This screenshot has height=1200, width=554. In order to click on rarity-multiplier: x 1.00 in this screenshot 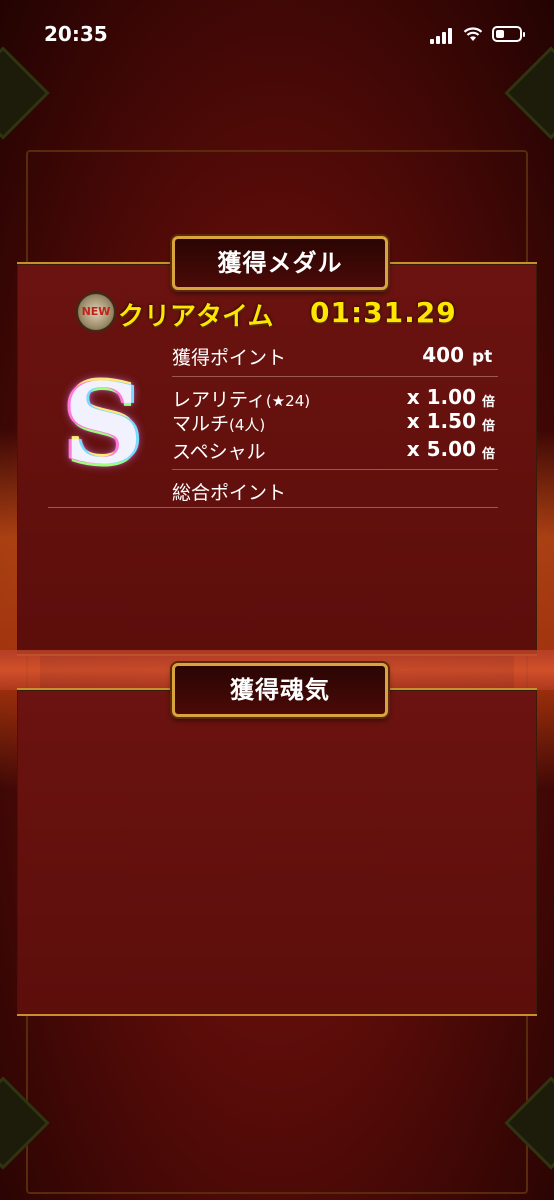, I will do `click(441, 397)`.